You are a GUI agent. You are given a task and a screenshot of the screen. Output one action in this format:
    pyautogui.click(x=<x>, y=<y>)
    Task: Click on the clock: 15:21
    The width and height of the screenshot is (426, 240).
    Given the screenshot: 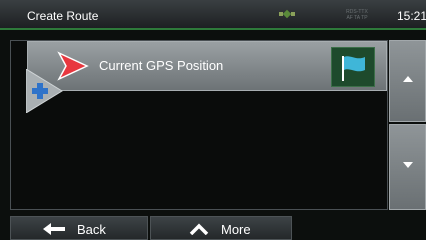 What is the action you would take?
    pyautogui.click(x=411, y=16)
    